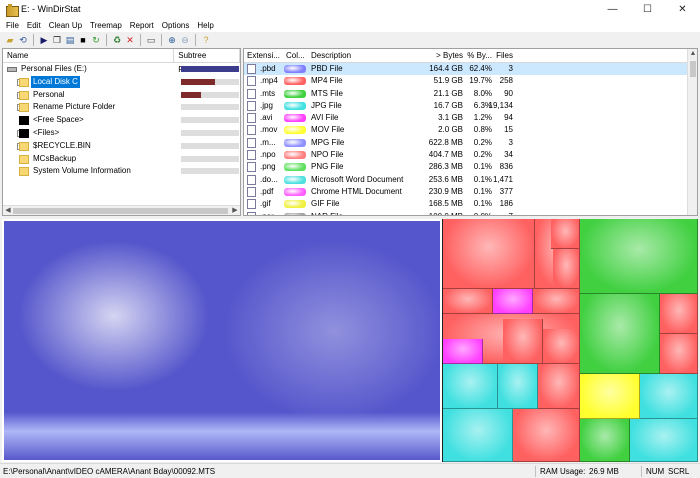 Image resolution: width=700 pixels, height=478 pixels. Describe the element at coordinates (692, 132) in the screenshot. I see `vertical-scrollbar: ▲` at that location.